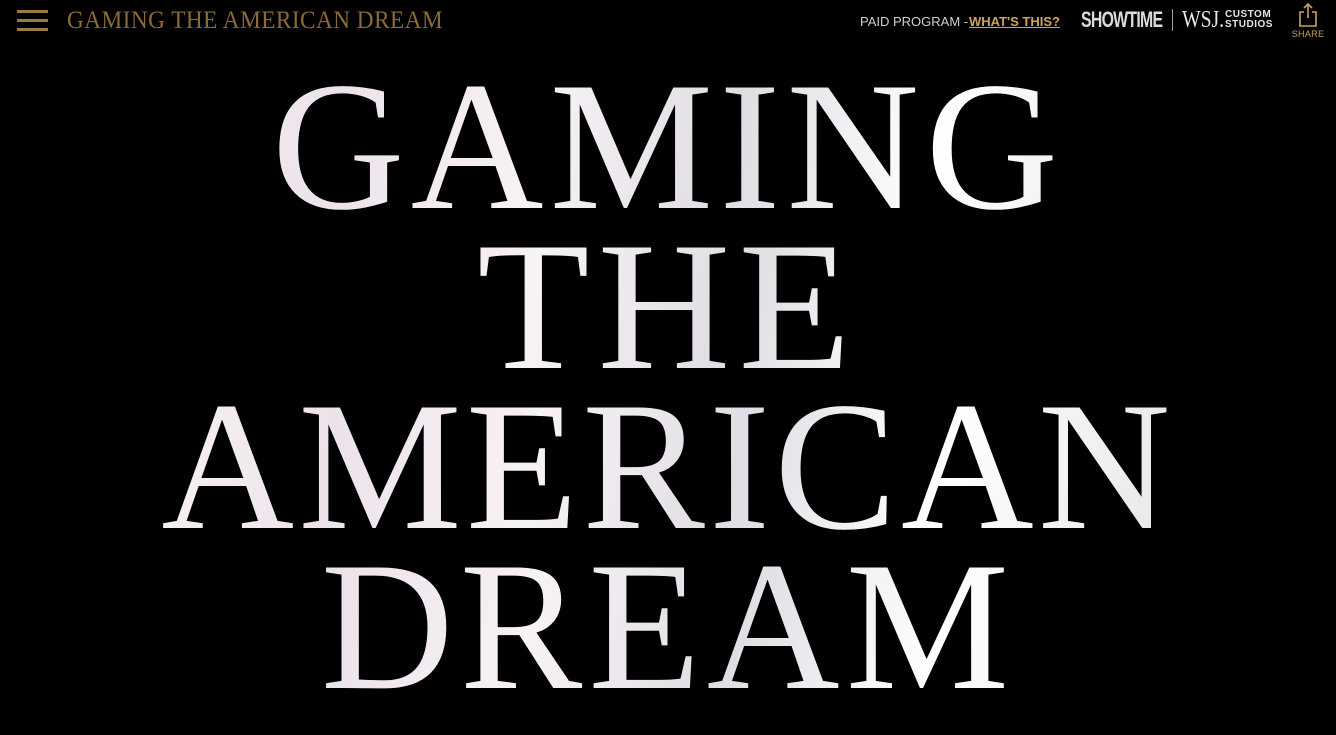 This screenshot has width=1336, height=735. I want to click on custom-studios-wordmark: CUSTOM STUDIOS, so click(1249, 20).